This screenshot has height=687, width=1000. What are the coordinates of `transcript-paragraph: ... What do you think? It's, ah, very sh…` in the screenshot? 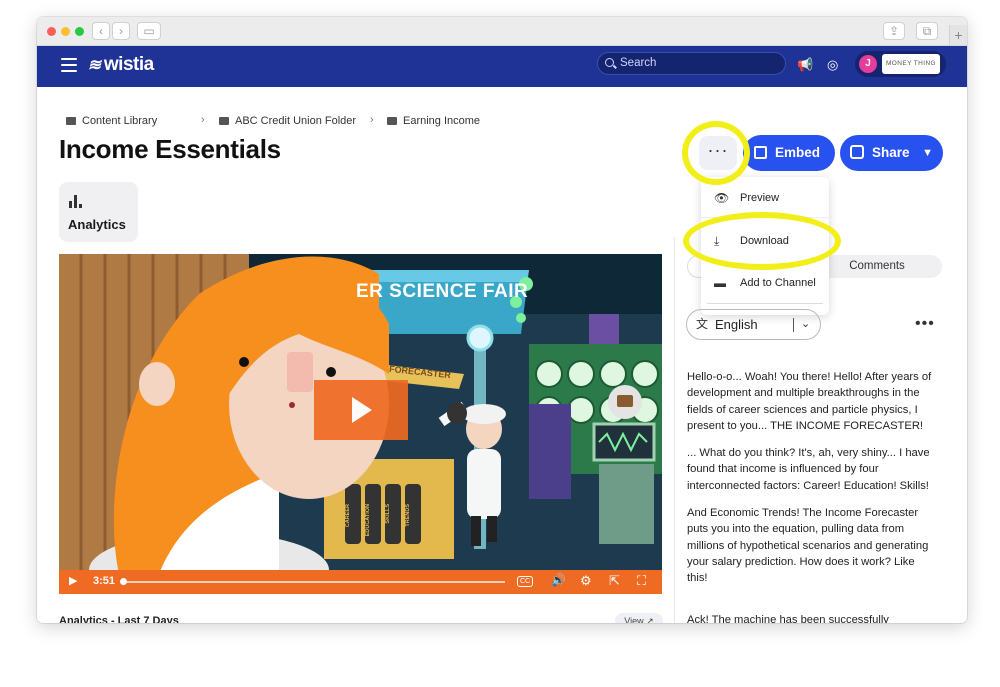 It's located at (808, 469).